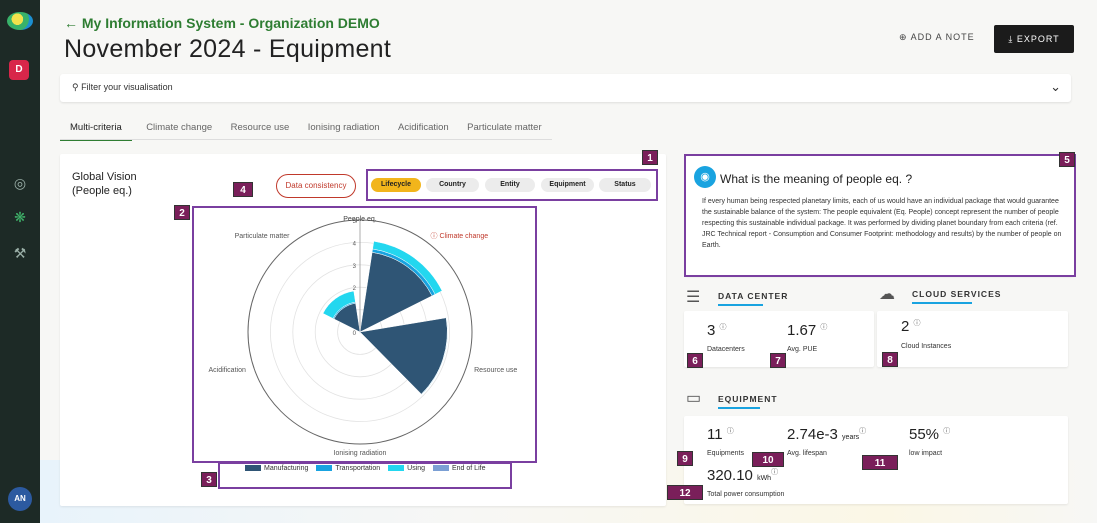 This screenshot has width=1097, height=523. I want to click on organization-badge: D, so click(19, 70).